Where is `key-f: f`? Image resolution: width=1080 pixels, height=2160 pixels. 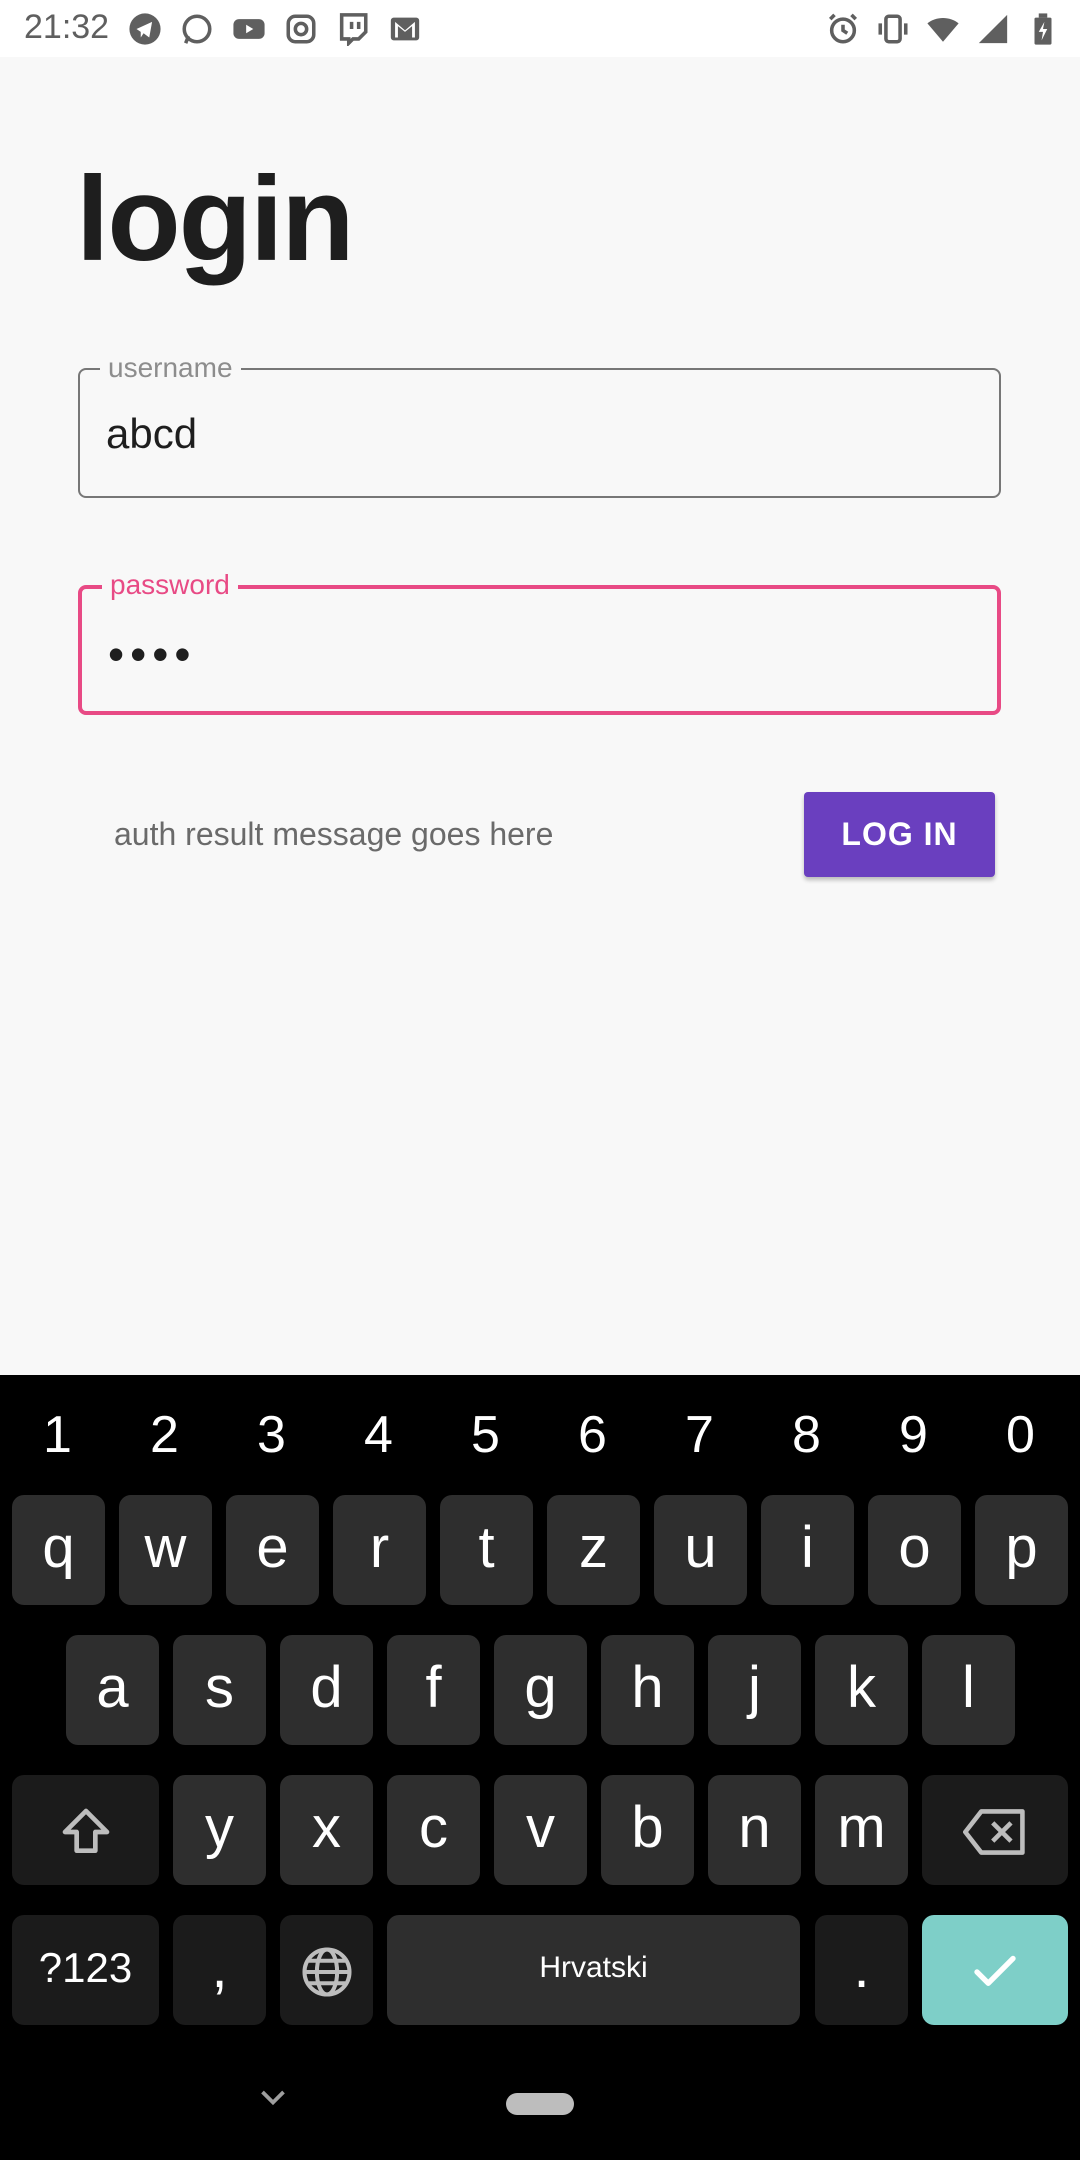 key-f: f is located at coordinates (433, 1690).